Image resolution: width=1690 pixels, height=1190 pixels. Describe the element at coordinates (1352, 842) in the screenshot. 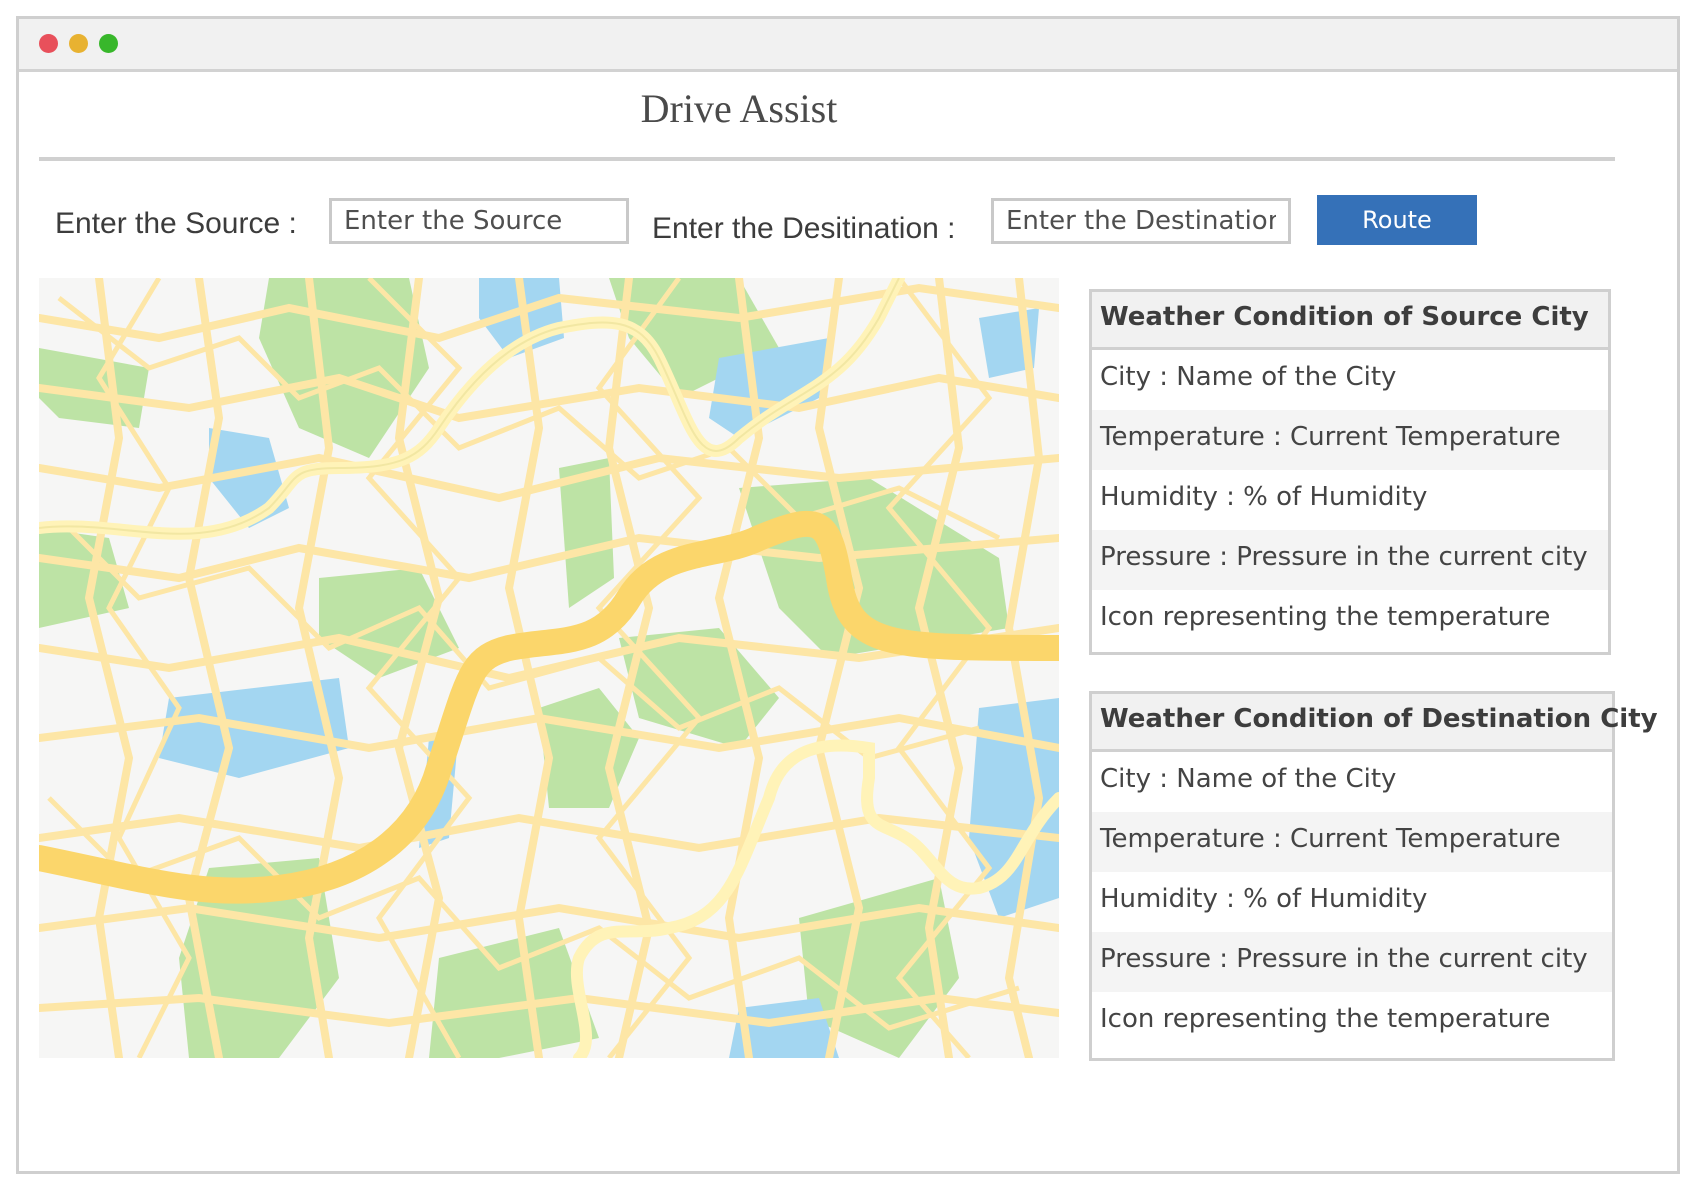

I see `destination-temperature-row: Temperature : Current Temperature` at that location.